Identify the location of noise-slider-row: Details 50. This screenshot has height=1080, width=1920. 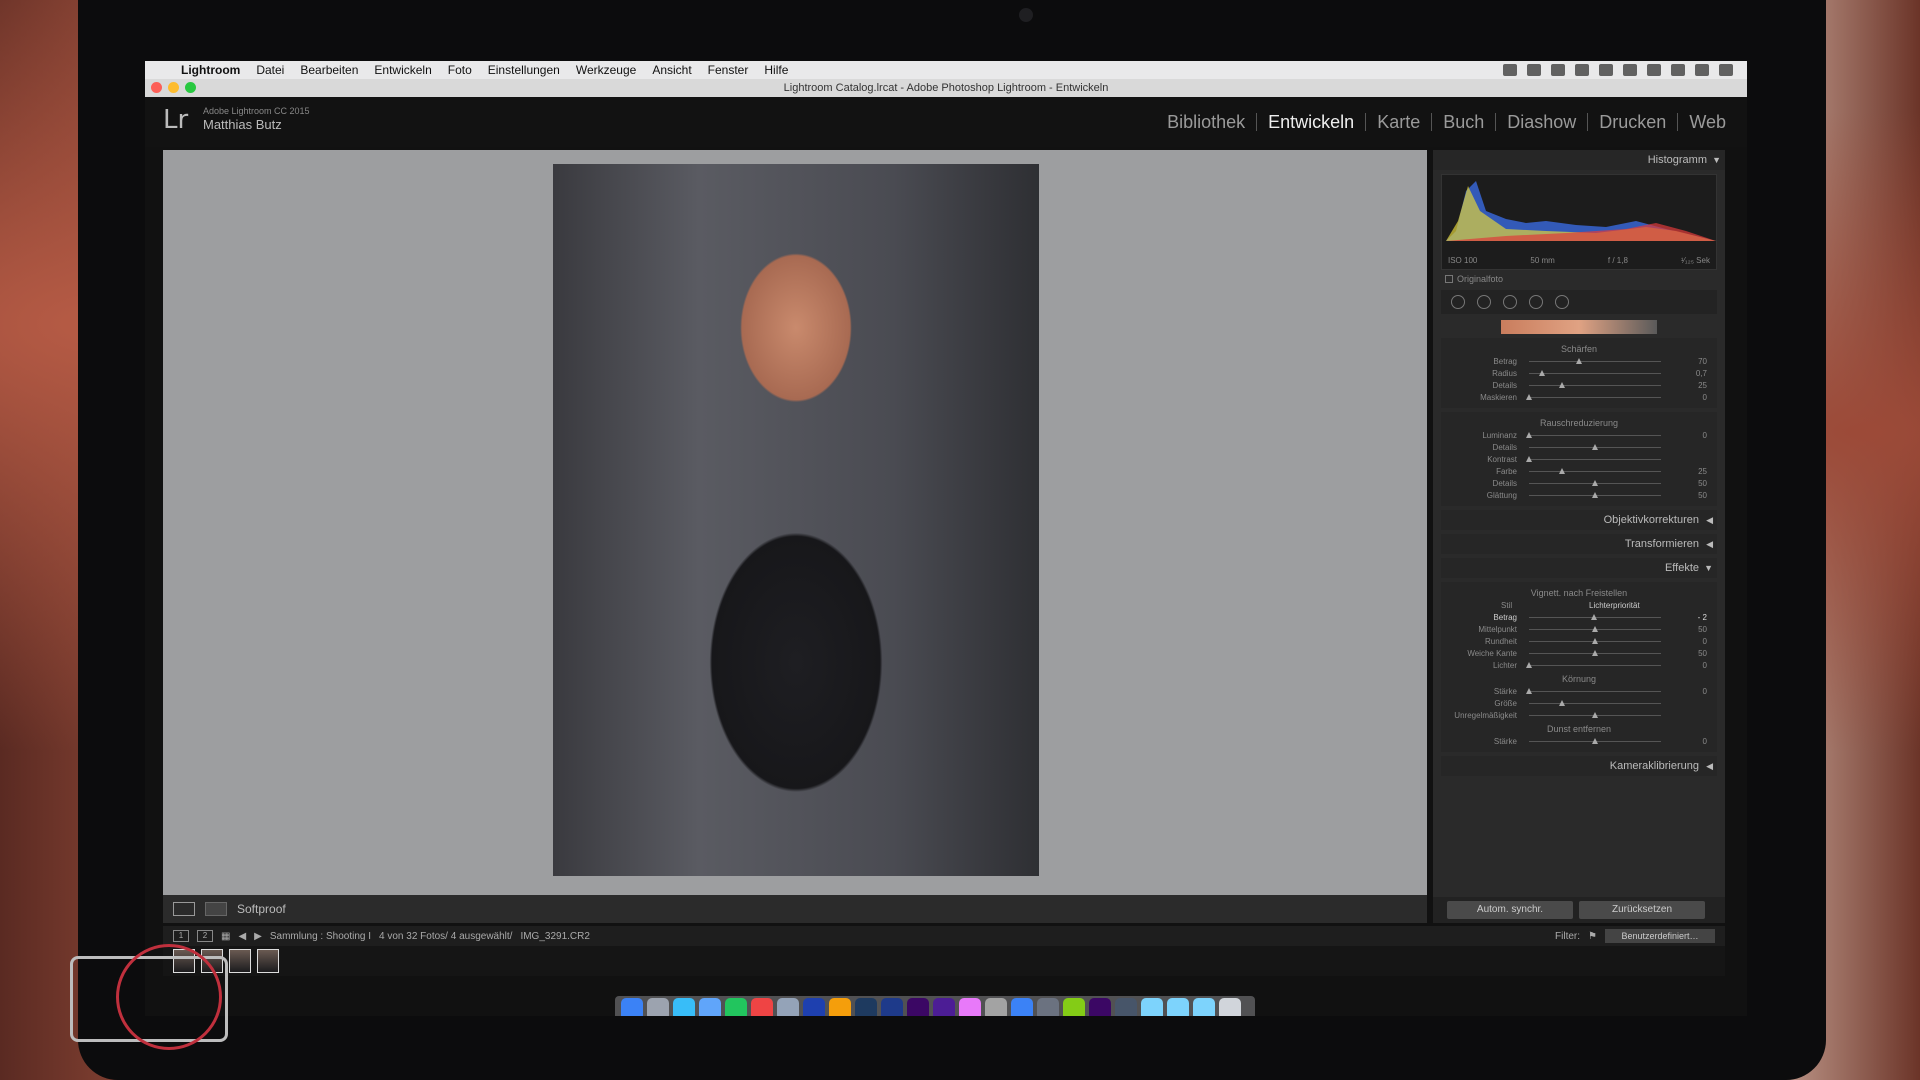
(1579, 484).